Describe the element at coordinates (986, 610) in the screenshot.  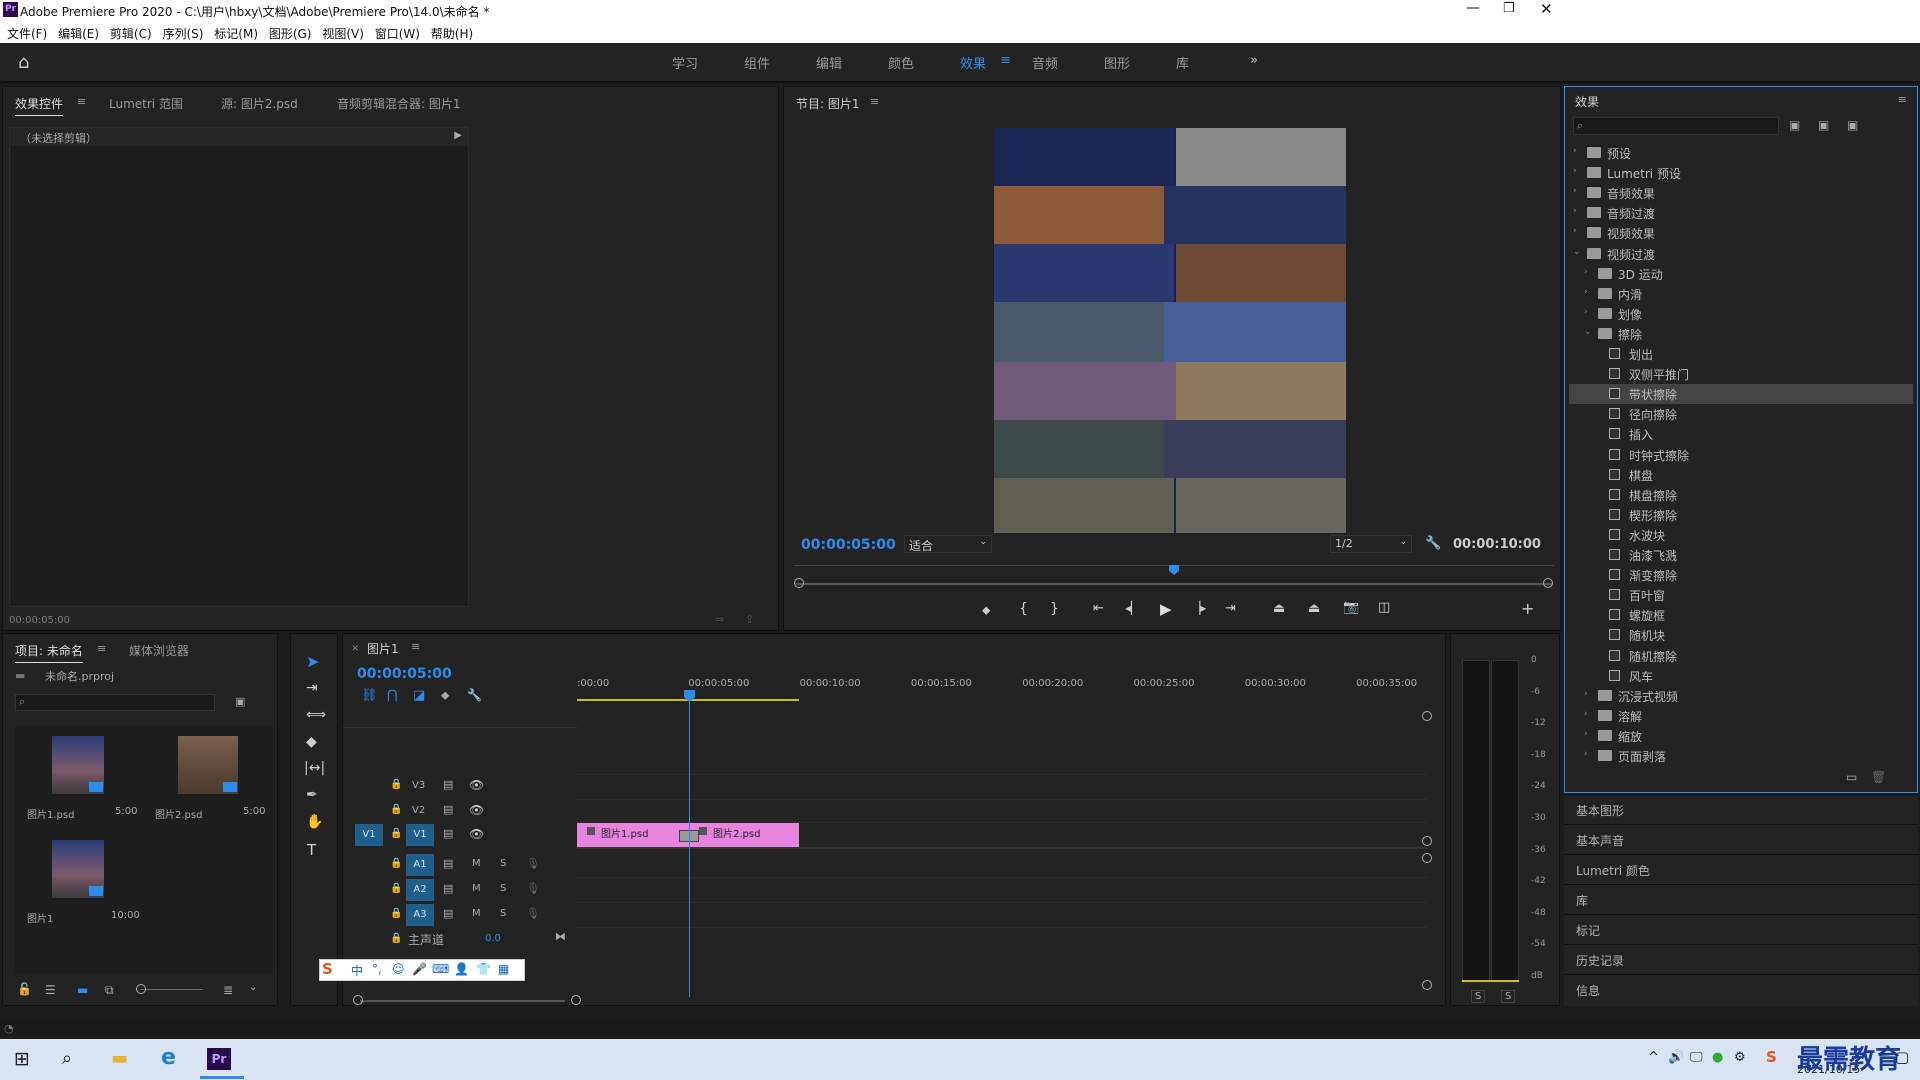
I see `add-marker-icon: ⬥` at that location.